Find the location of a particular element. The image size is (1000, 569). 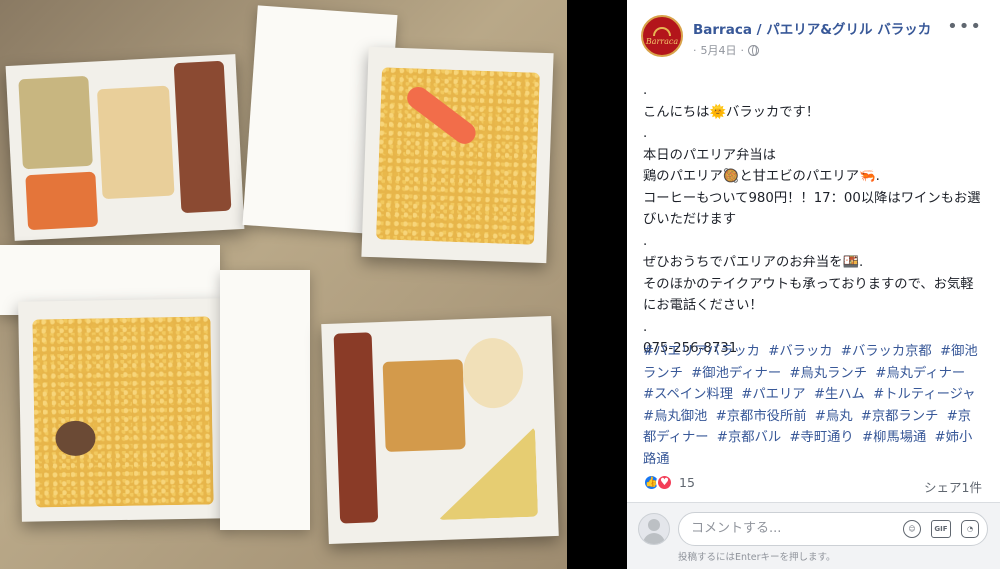

bento-box-top-left is located at coordinates (125, 147).